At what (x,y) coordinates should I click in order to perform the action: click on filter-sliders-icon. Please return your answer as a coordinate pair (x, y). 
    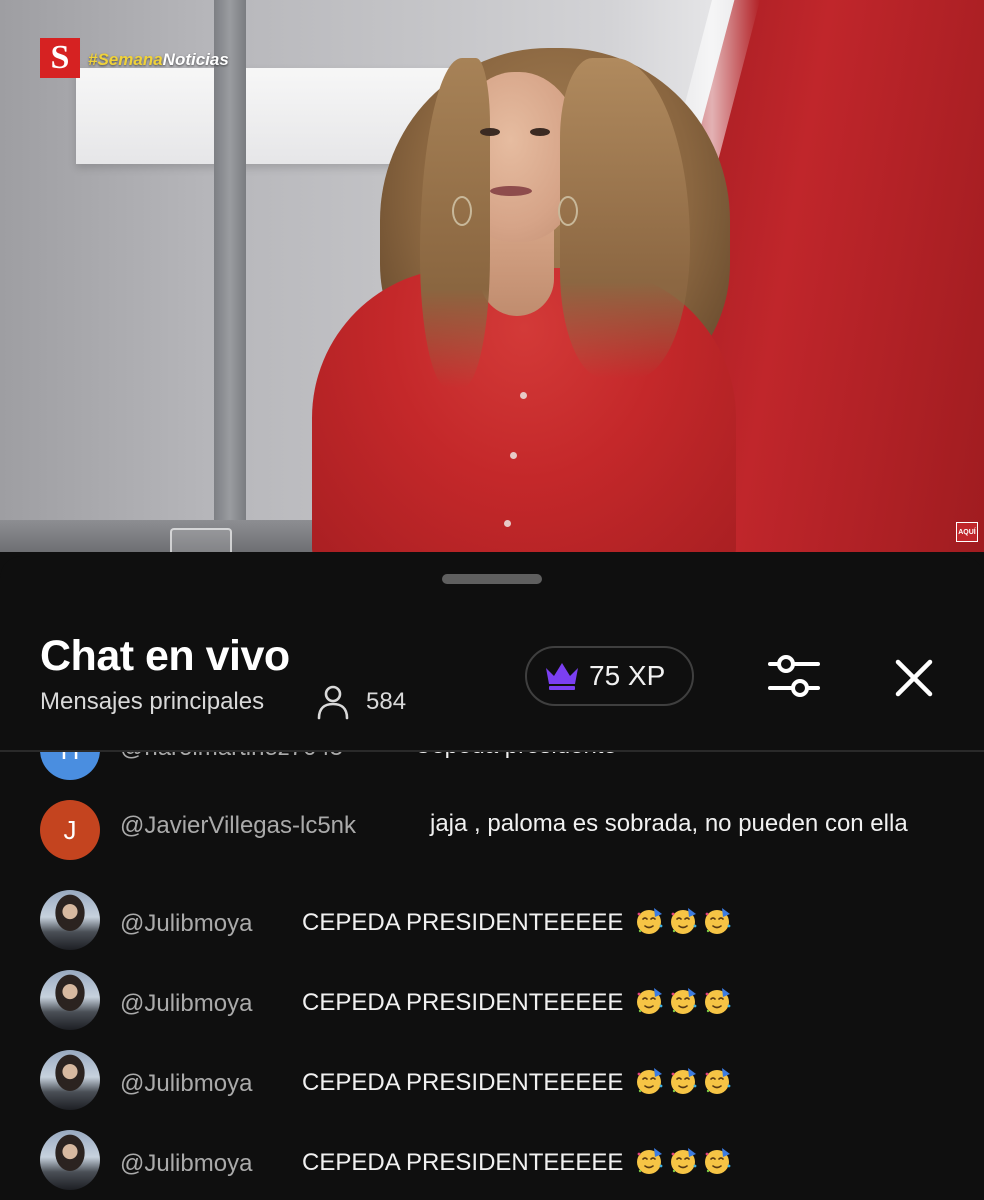
    Looking at the image, I should click on (794, 676).